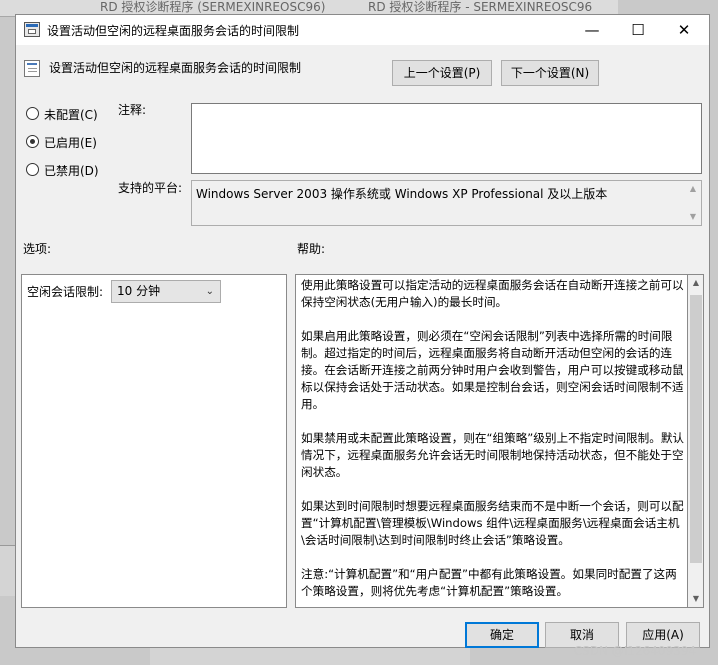 The width and height of the screenshot is (718, 665). I want to click on idle-session-limit-label: 空闲会话限制:, so click(65, 292).